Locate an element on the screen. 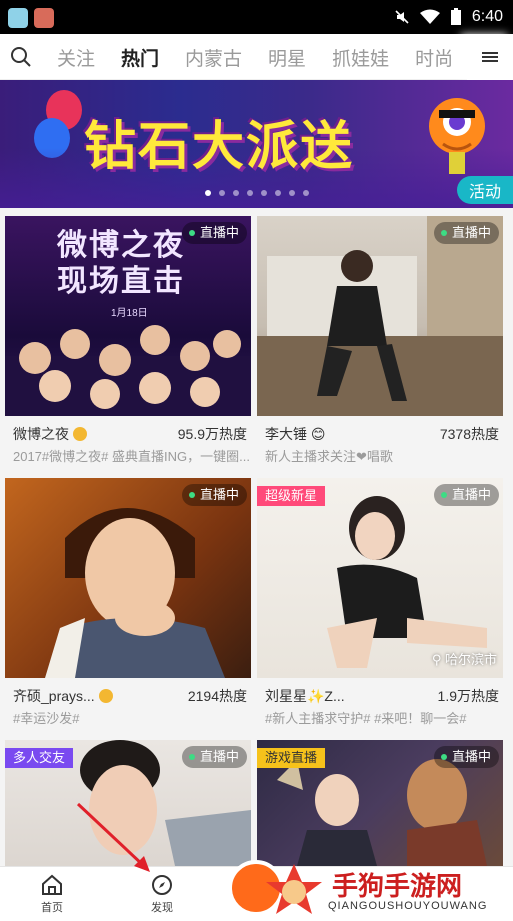 Image resolution: width=513 pixels, height=921 pixels. clock: 6:40 is located at coordinates (487, 16).